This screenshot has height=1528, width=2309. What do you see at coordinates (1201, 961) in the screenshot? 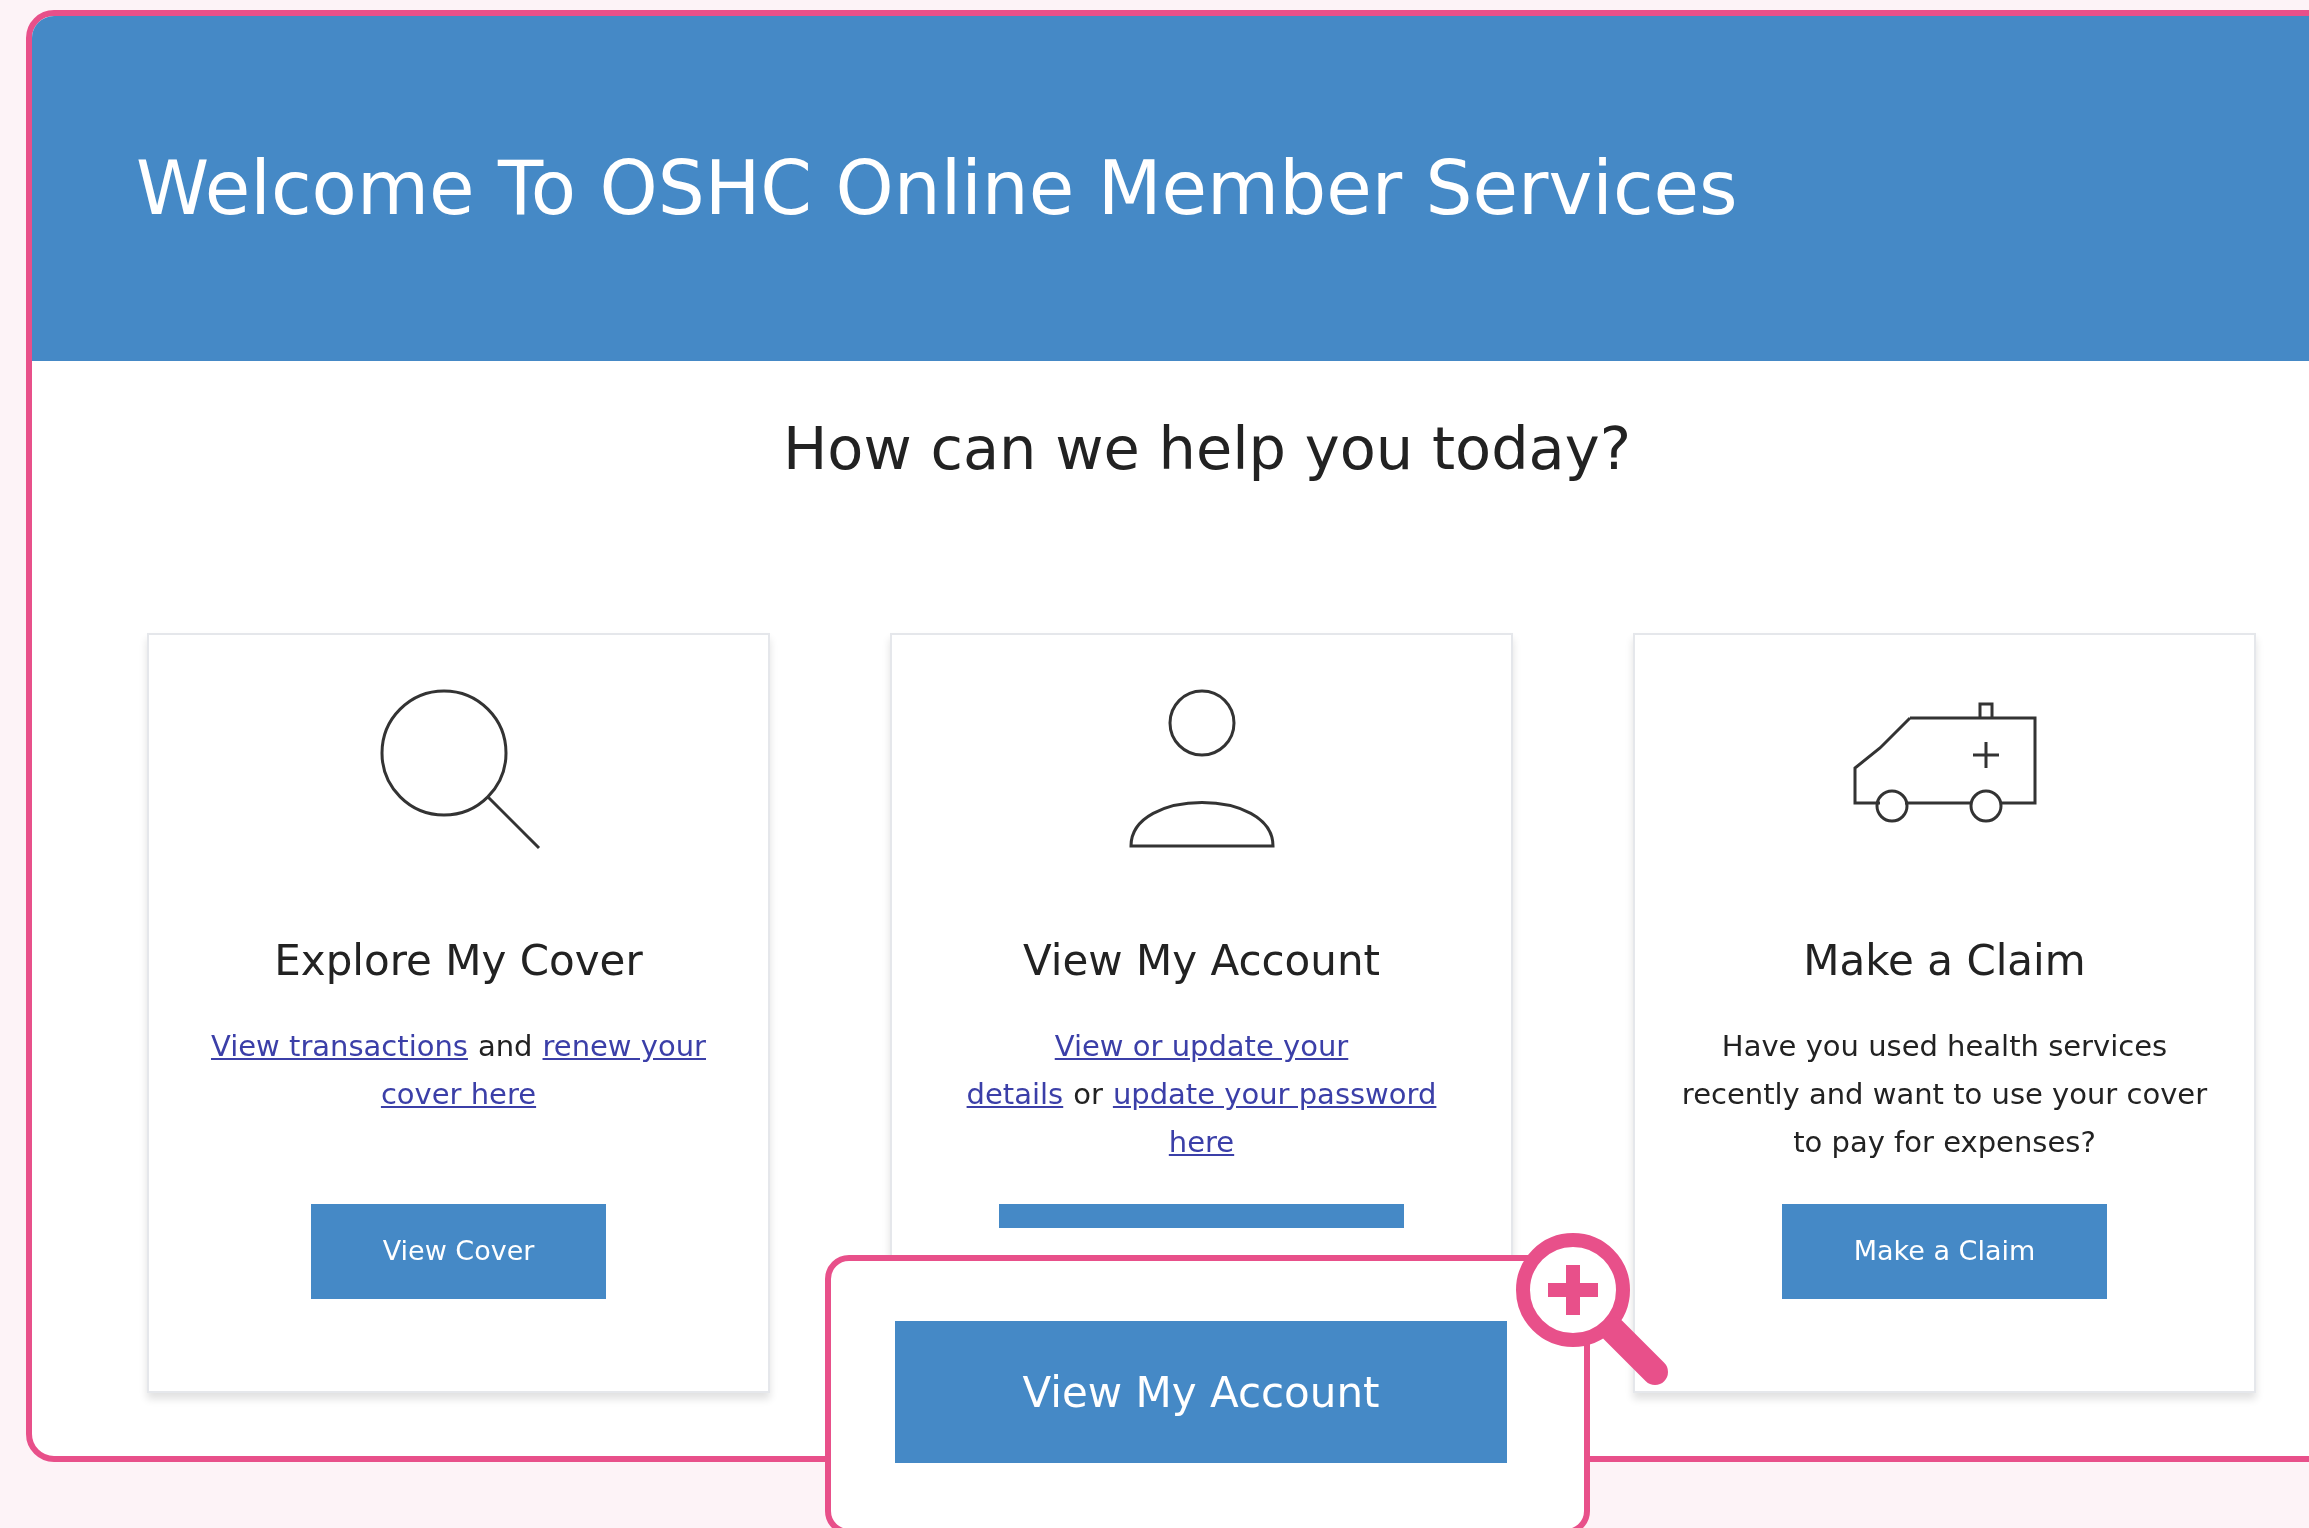
I see `card-title: View My Account` at bounding box center [1201, 961].